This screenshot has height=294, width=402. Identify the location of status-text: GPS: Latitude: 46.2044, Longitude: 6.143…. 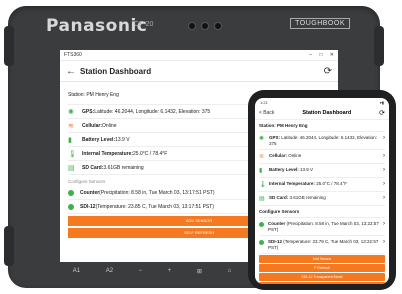
(326, 140).